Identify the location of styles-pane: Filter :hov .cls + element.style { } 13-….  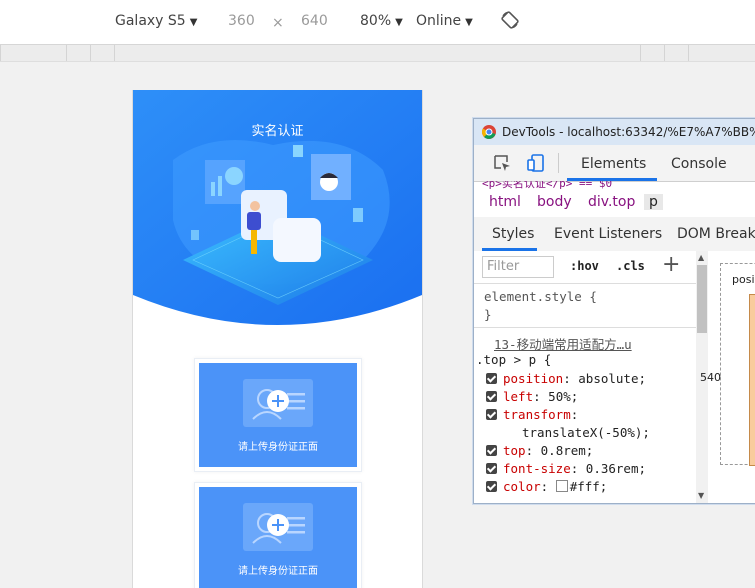
(585, 377).